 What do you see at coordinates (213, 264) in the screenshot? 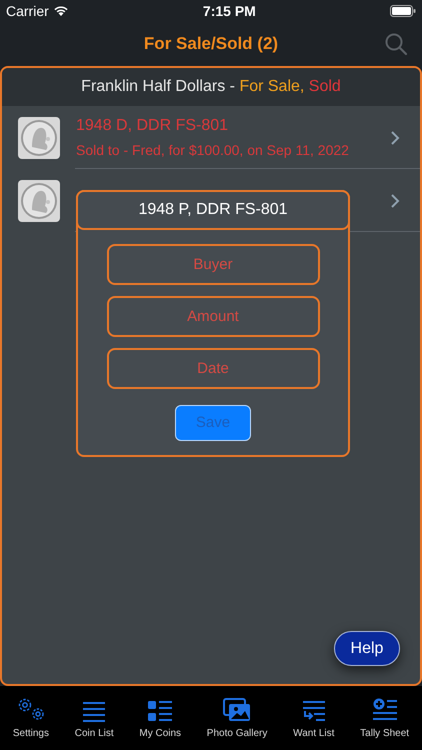
I see `input-field: Buyer` at bounding box center [213, 264].